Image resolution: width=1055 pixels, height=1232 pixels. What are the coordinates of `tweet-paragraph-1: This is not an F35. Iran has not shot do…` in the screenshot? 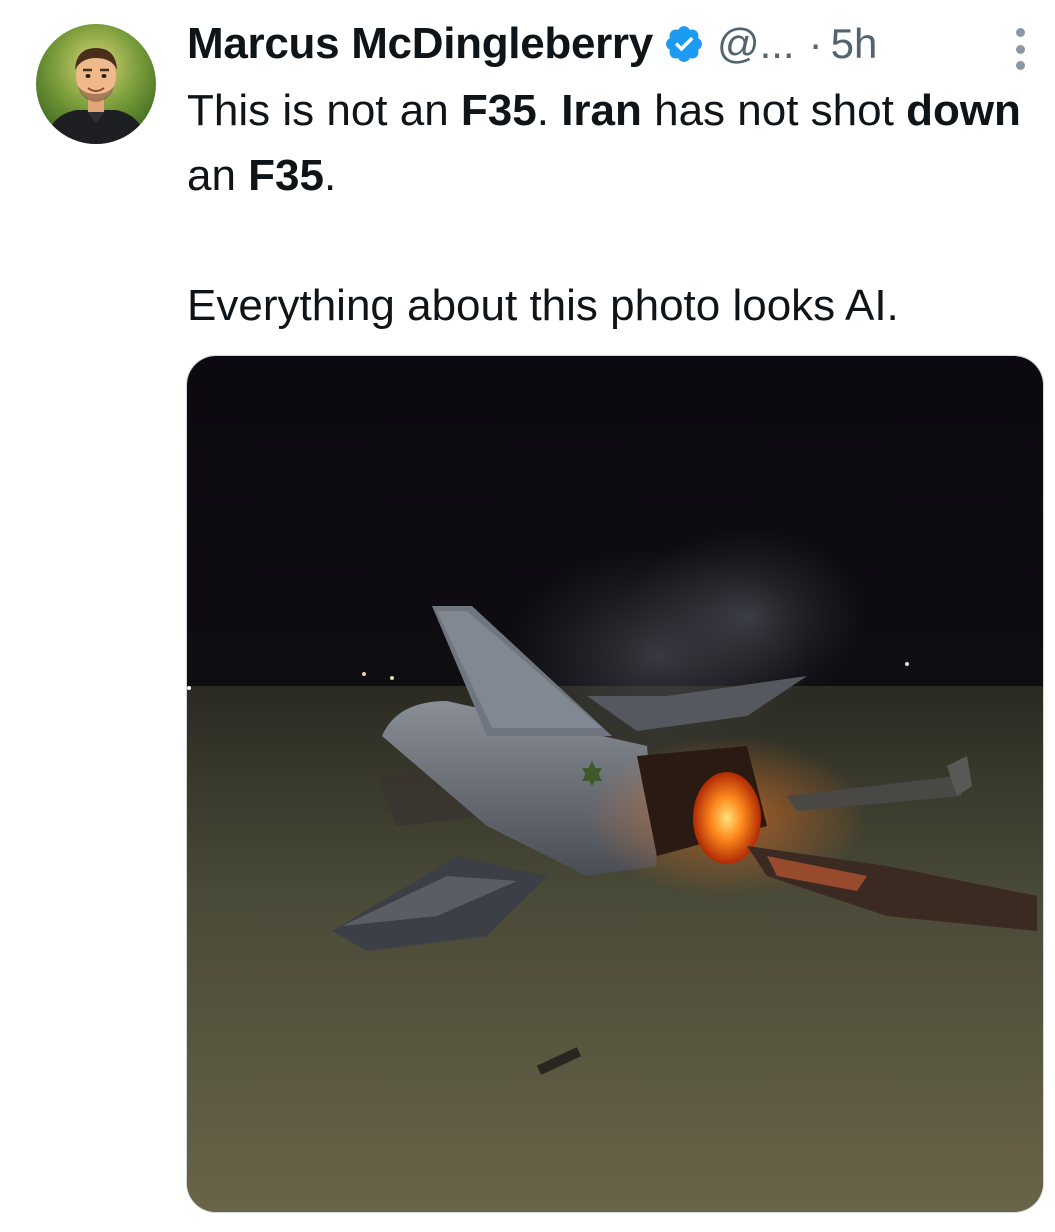 It's located at (612, 143).